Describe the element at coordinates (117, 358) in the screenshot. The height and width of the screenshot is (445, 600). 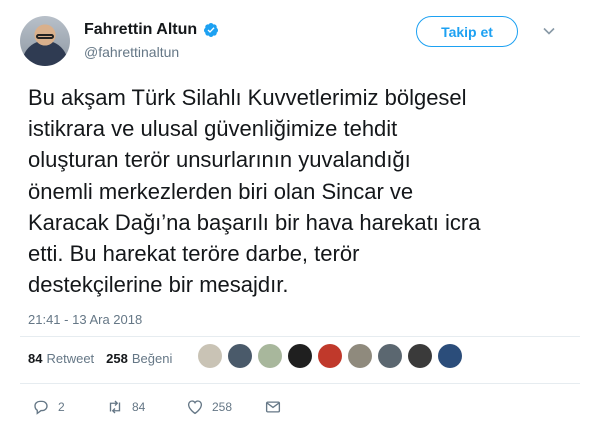
I see `likes-count: 258` at that location.